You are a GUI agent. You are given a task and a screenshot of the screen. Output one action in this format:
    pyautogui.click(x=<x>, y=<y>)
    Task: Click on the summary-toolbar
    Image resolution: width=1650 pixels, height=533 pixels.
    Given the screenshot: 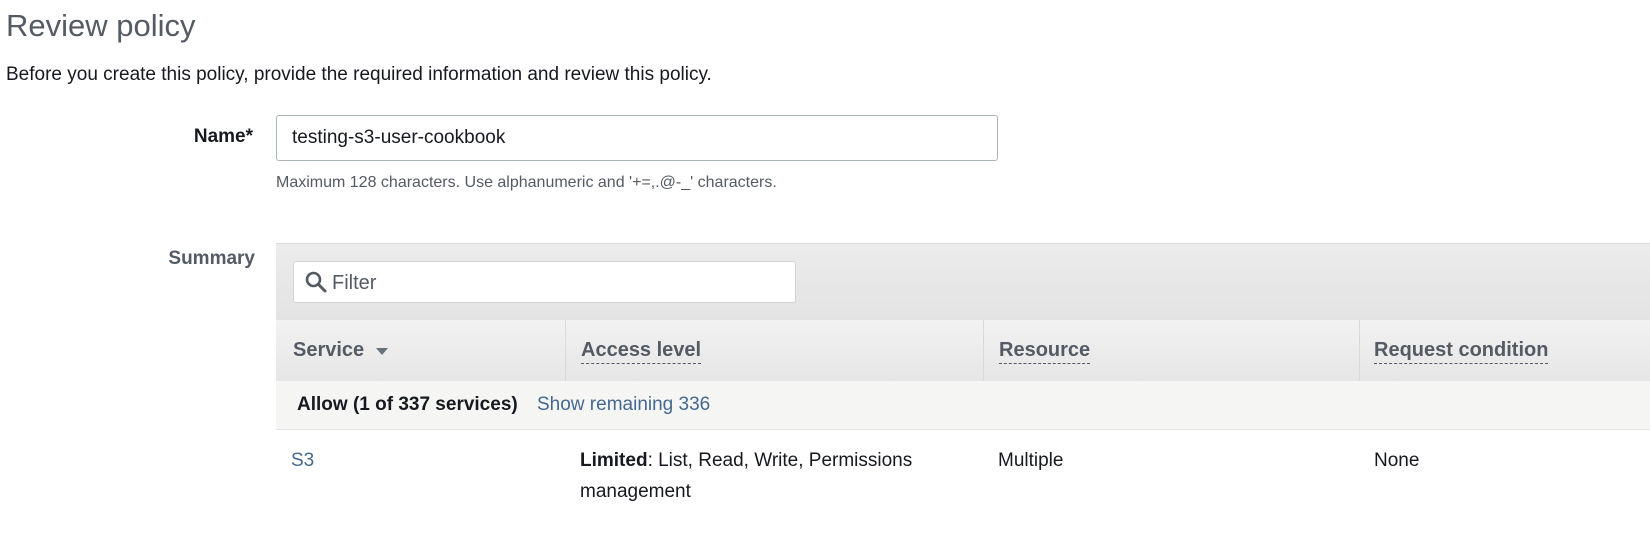 What is the action you would take?
    pyautogui.click(x=963, y=282)
    